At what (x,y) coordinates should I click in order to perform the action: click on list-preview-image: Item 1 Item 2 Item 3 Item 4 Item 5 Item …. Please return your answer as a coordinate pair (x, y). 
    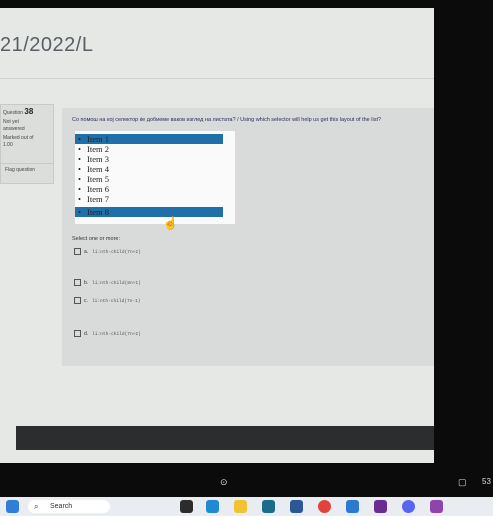
    Looking at the image, I should click on (155, 180).